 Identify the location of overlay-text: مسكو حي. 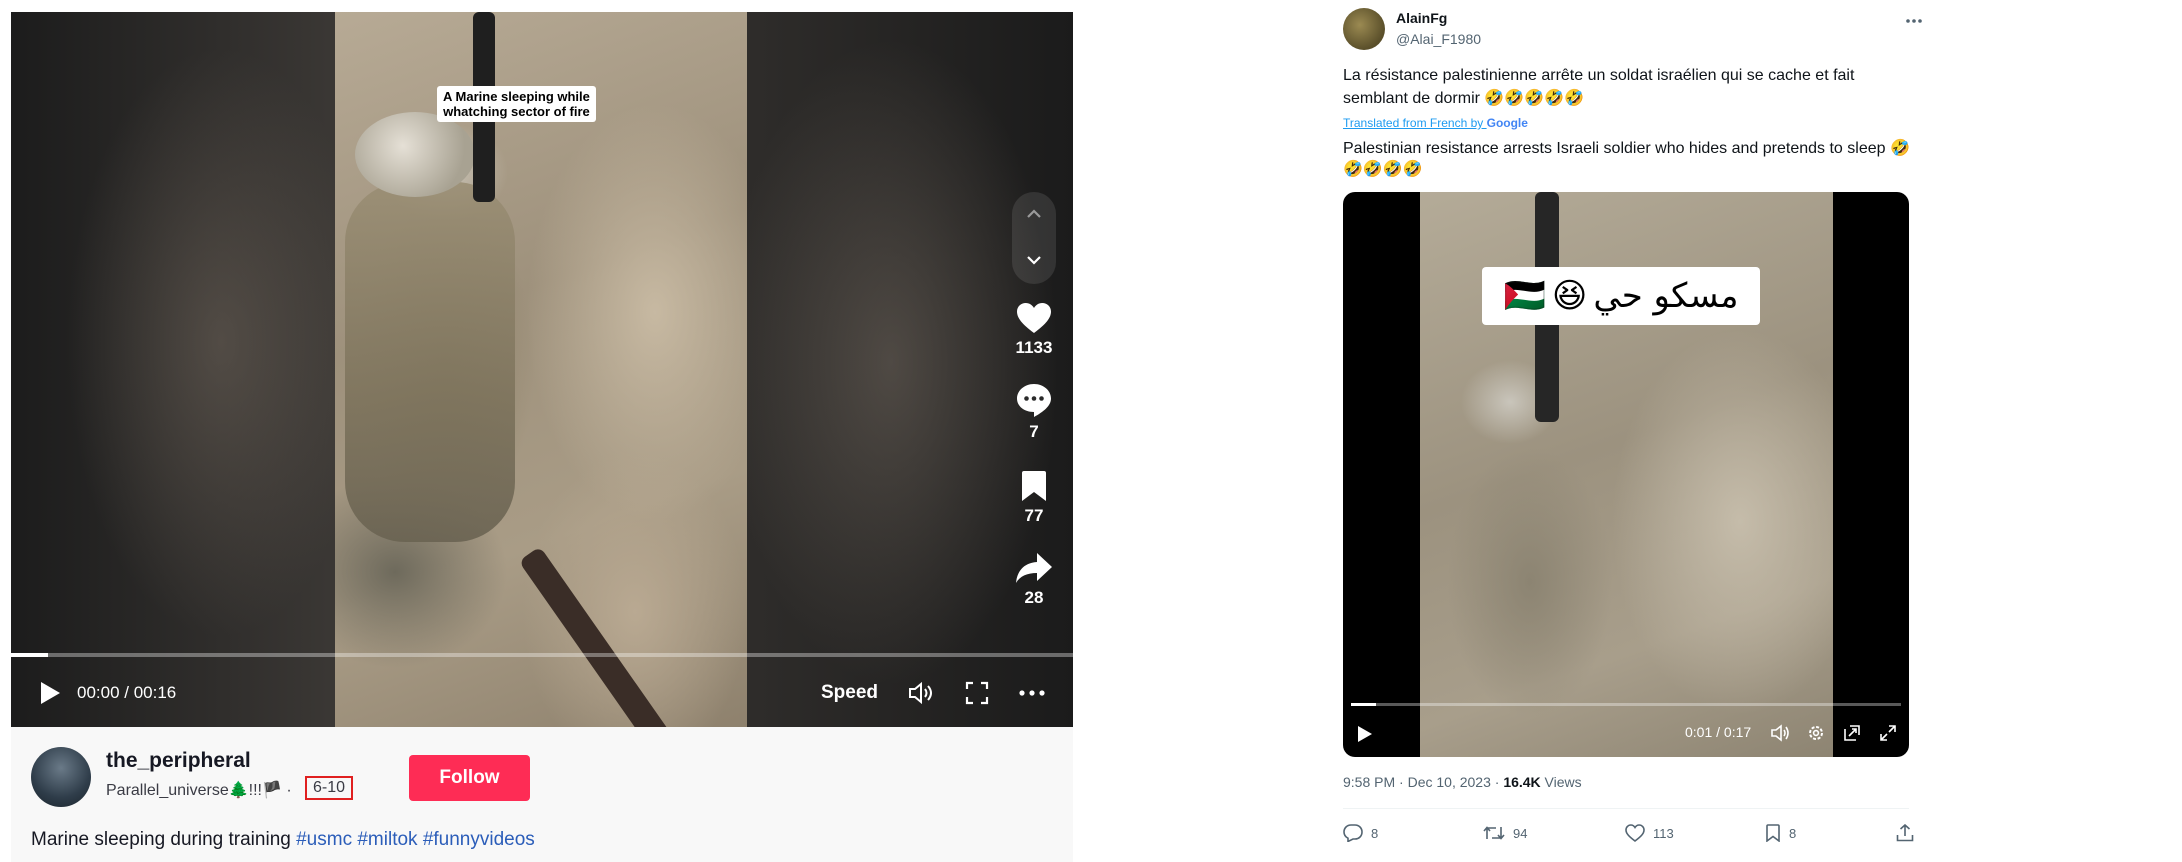
(1666, 296).